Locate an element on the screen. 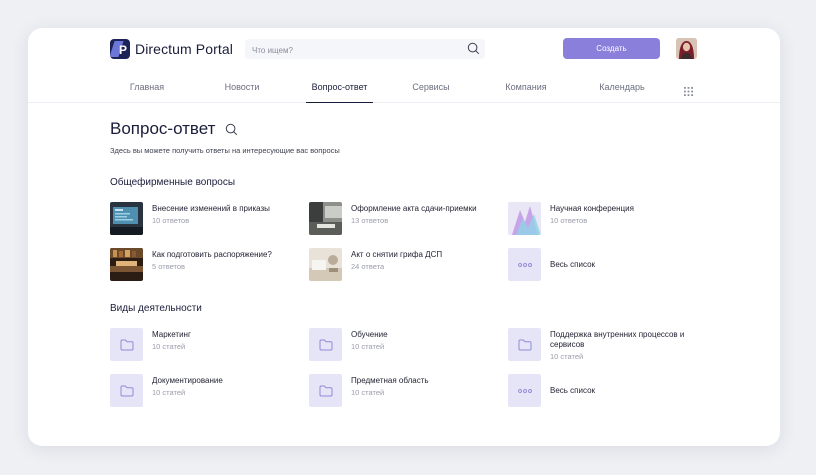  all-activities-link: Весь список is located at coordinates (551, 390).